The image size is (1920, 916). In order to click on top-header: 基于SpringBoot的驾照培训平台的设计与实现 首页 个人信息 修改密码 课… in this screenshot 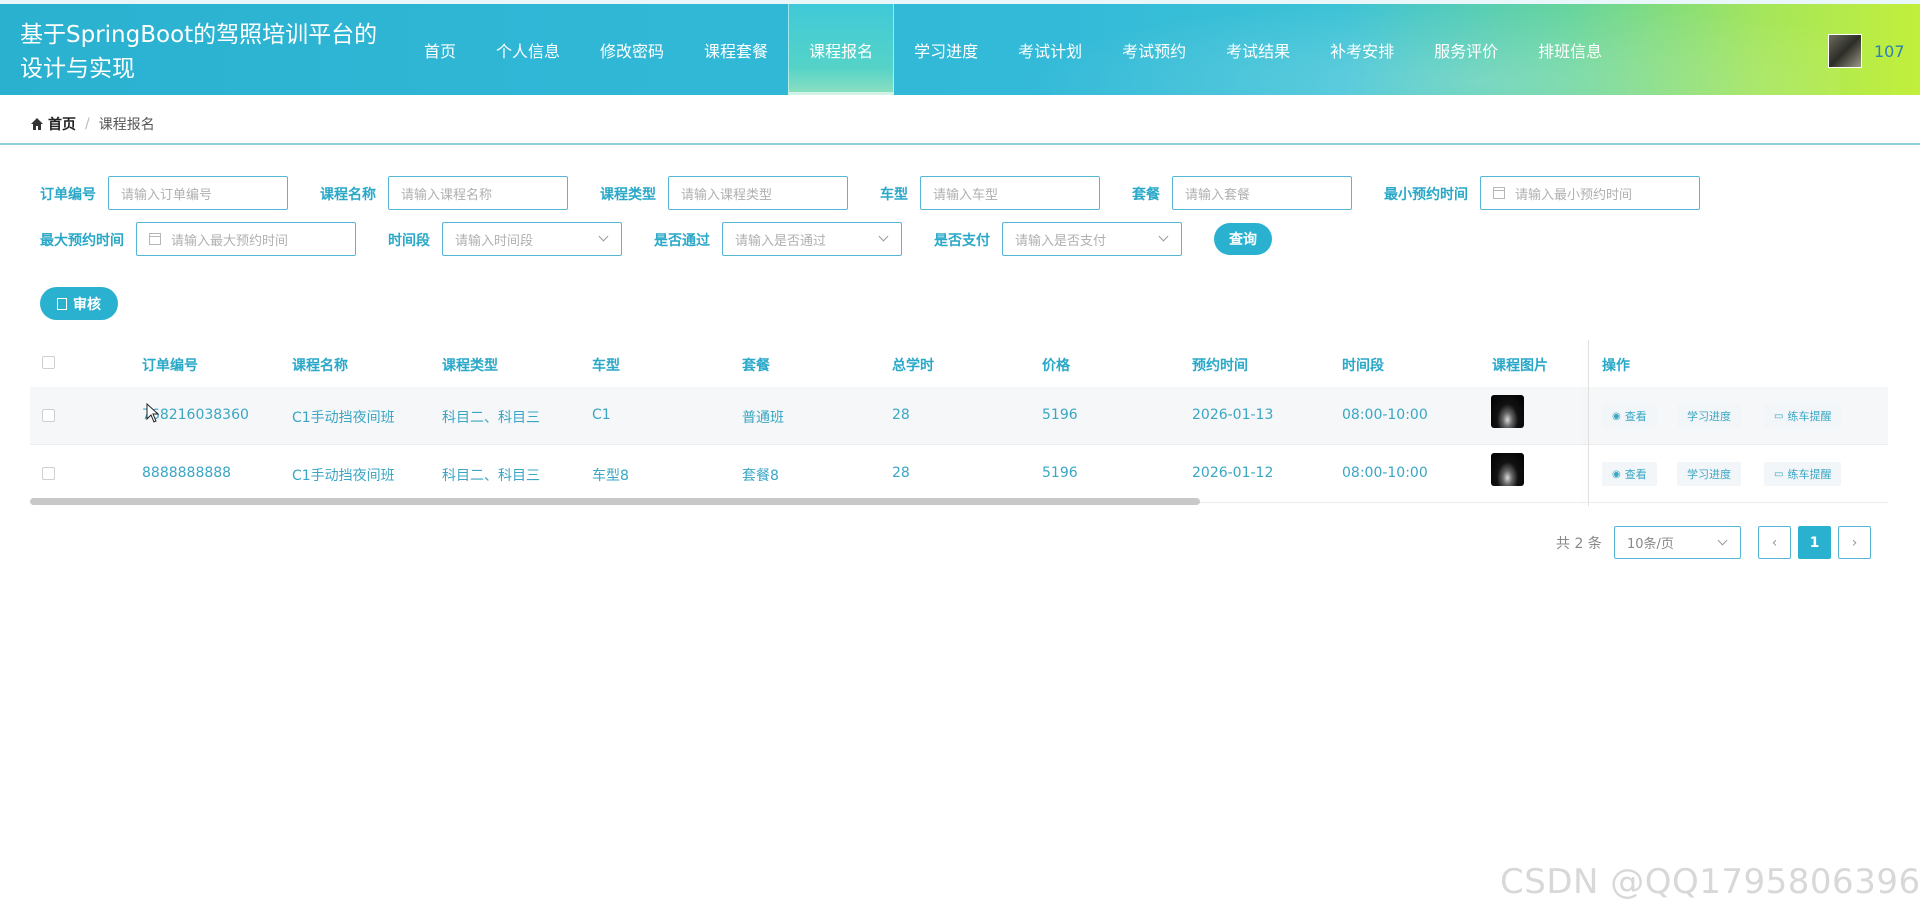, I will do `click(960, 62)`.